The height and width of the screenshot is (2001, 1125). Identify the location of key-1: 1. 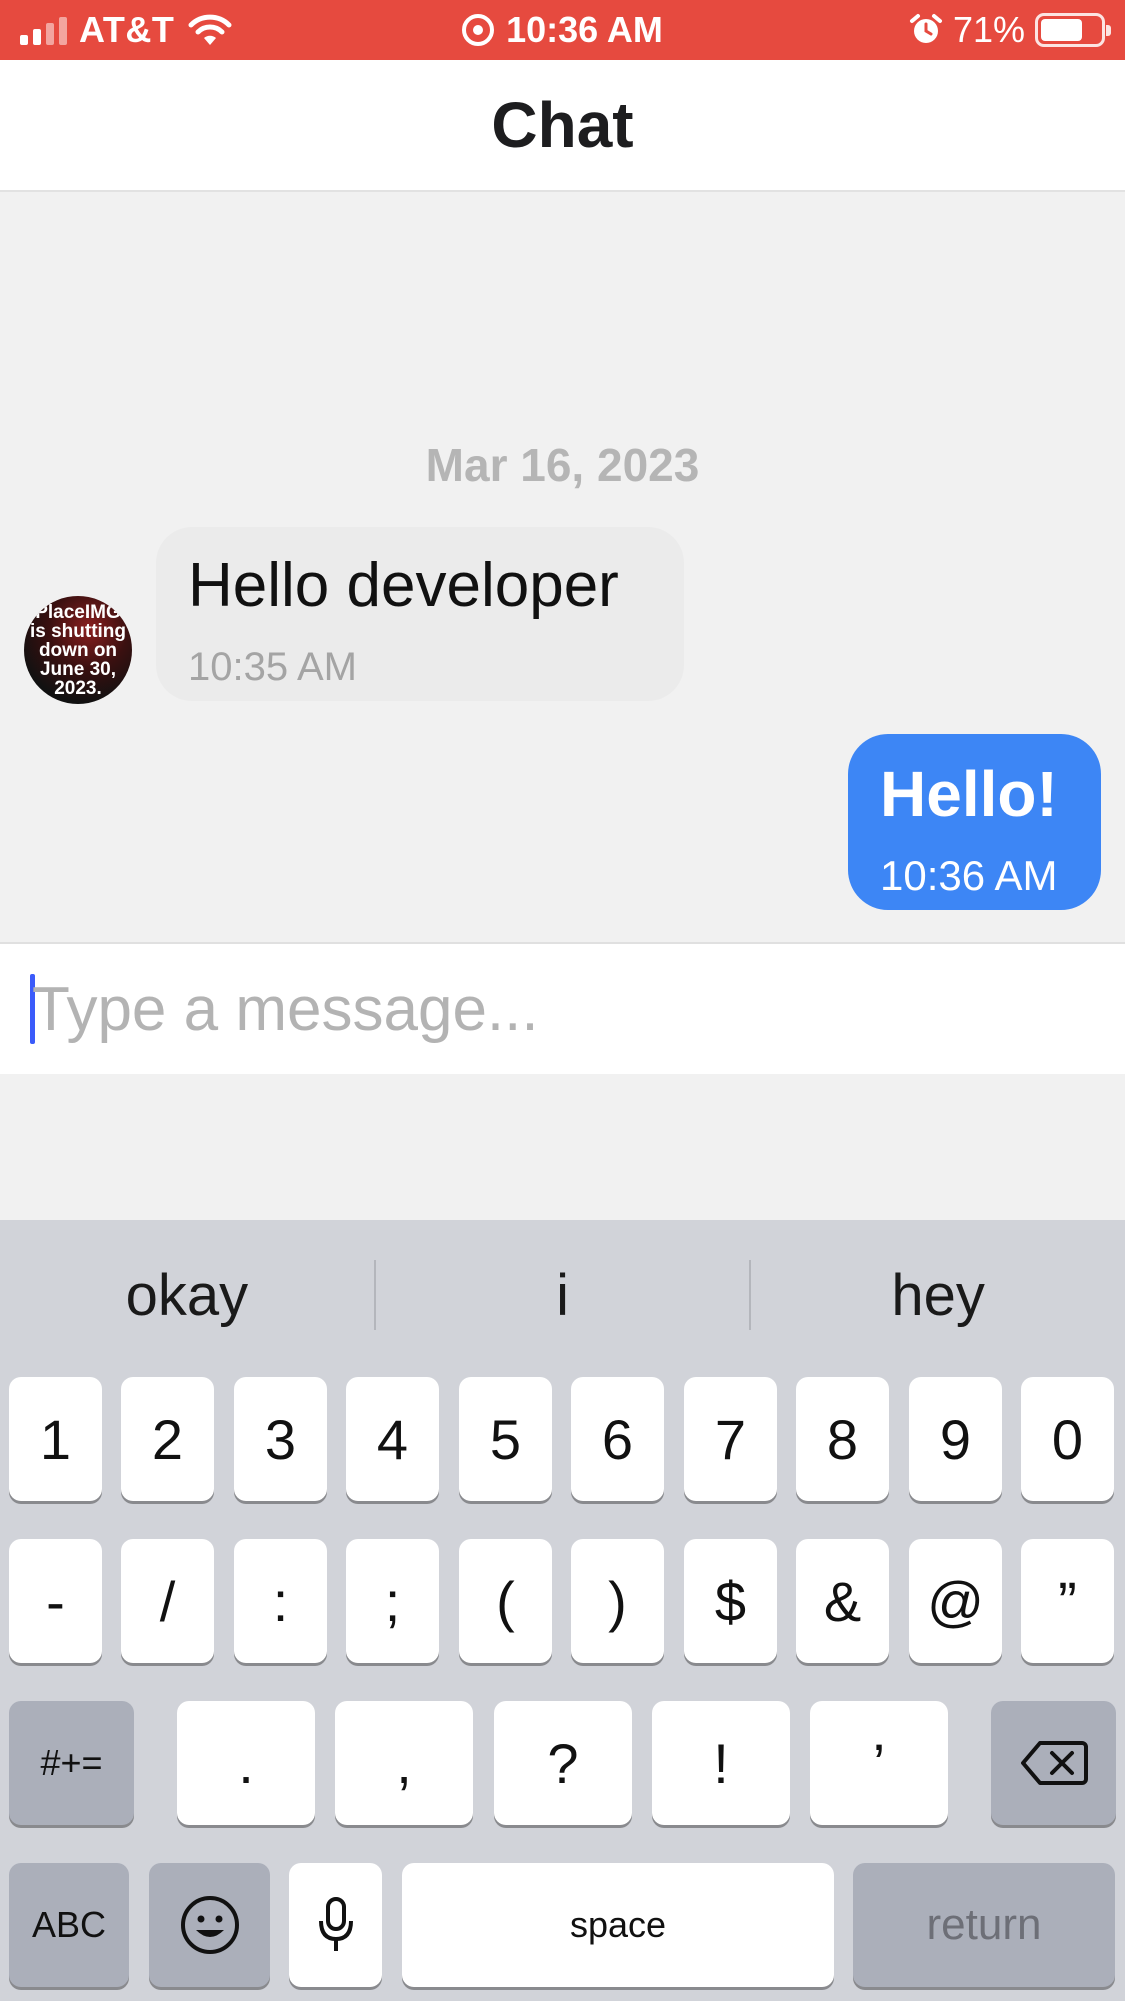
(55, 1439).